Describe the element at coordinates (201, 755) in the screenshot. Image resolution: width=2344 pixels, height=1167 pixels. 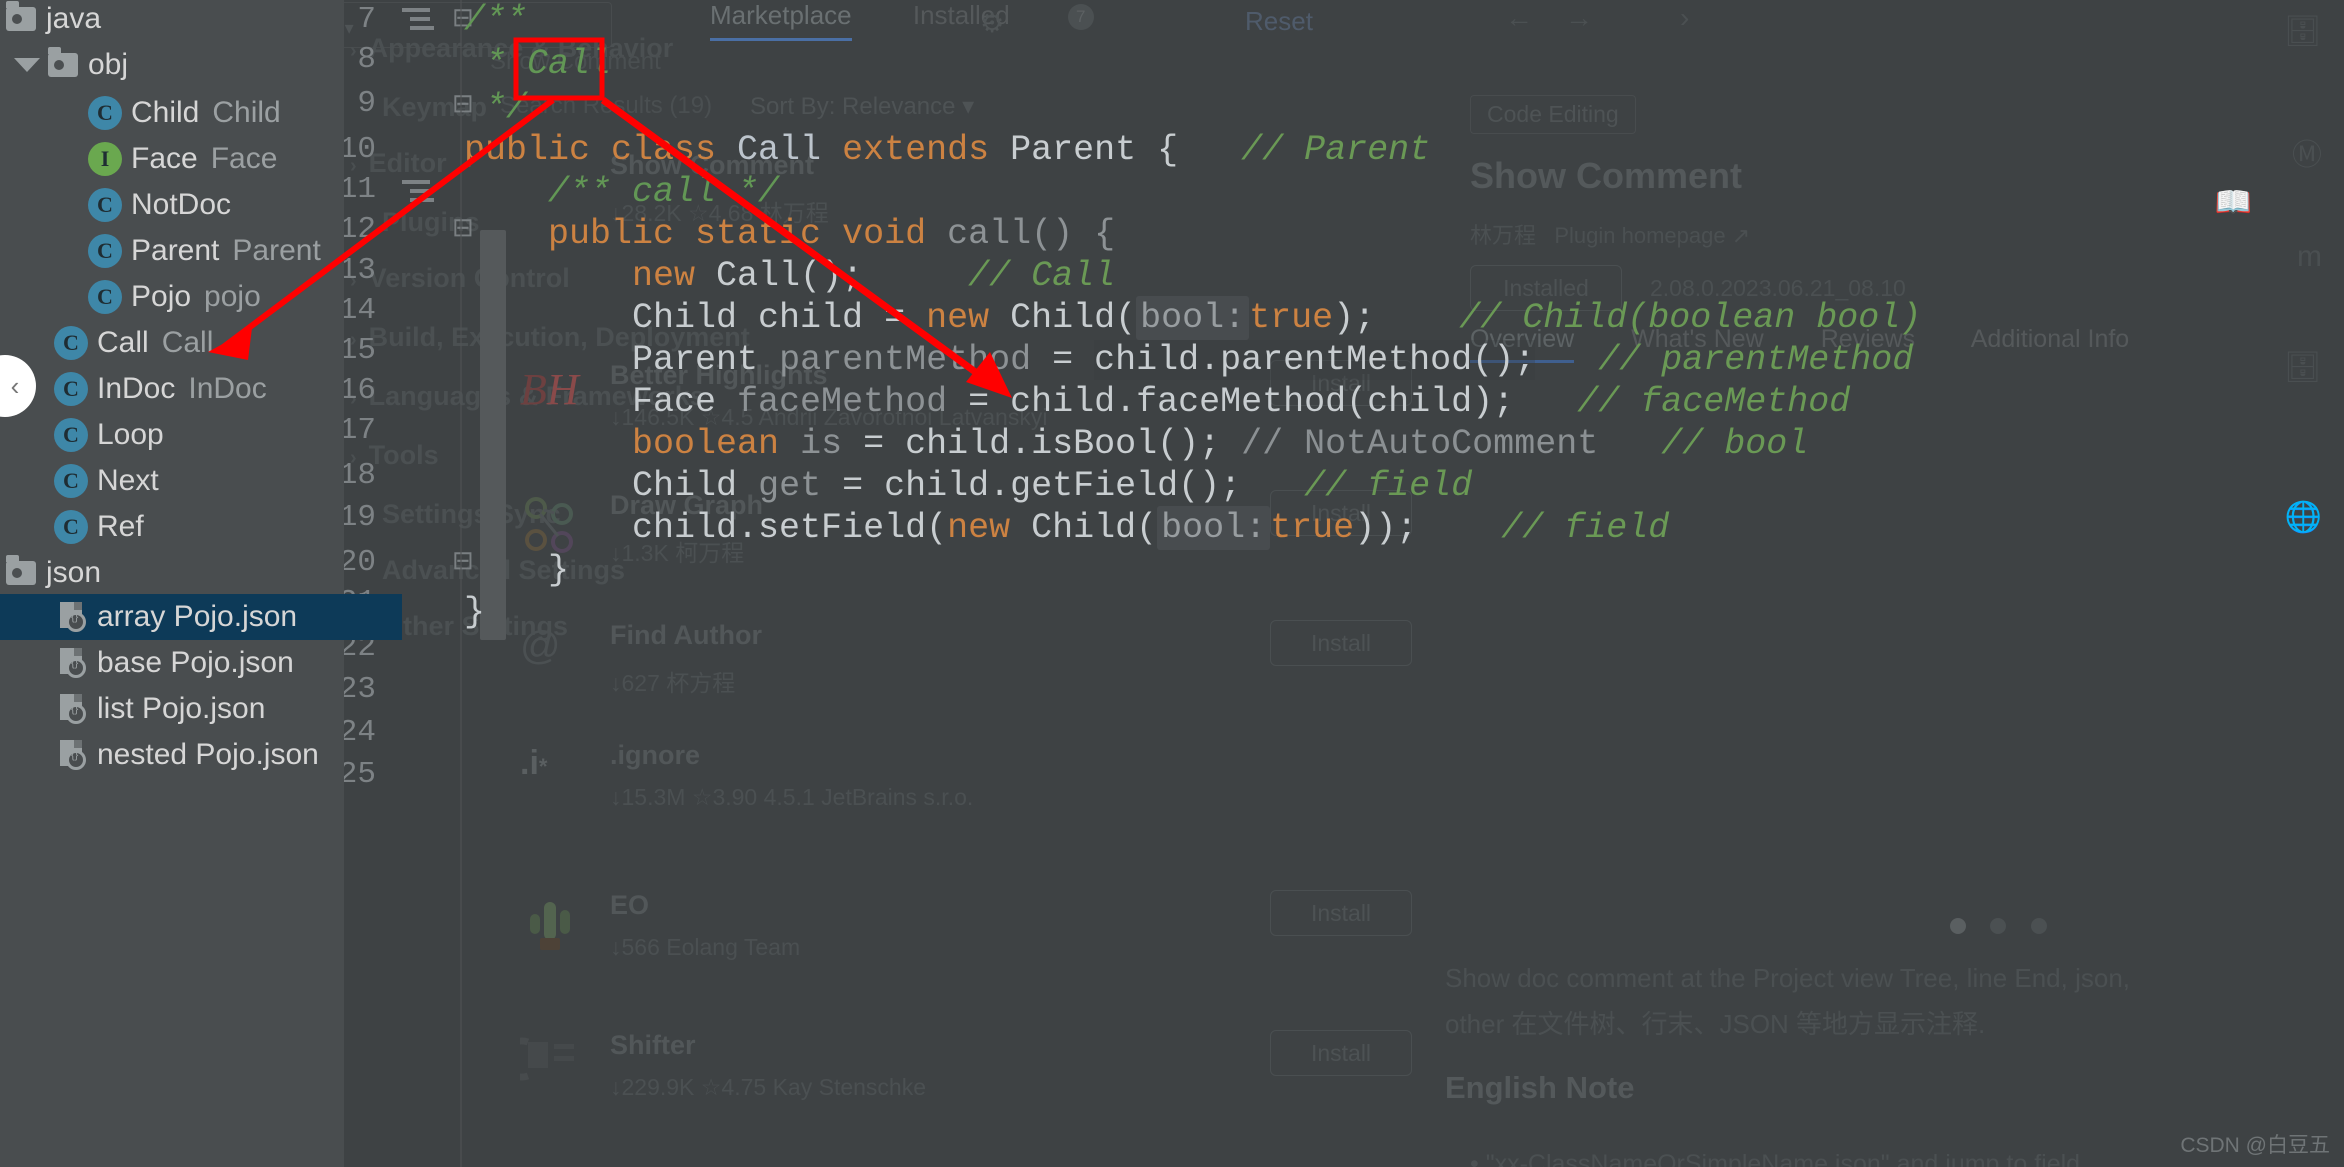
I see `tree-item-nested-pojo-json: nested Pojo.json` at that location.